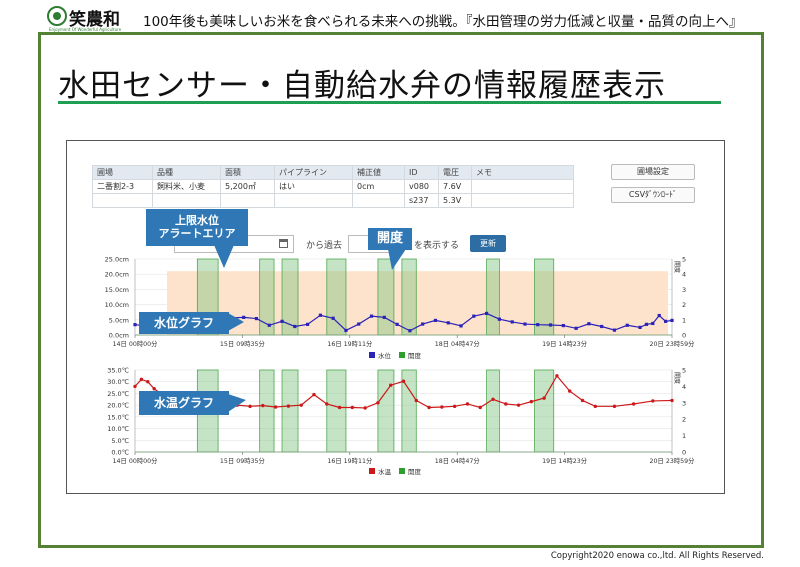  What do you see at coordinates (237, 403) in the screenshot?
I see `temp-callout-pointer` at bounding box center [237, 403].